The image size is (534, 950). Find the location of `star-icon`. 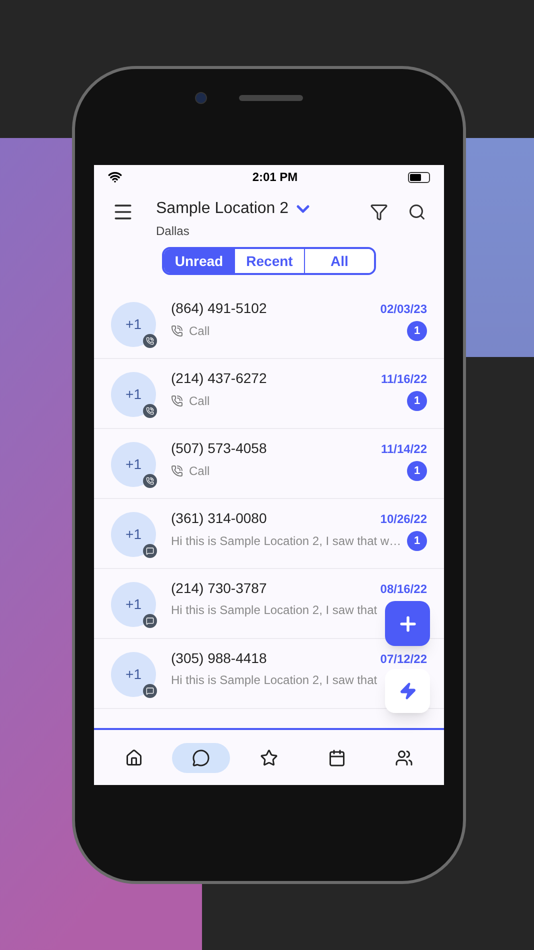

star-icon is located at coordinates (269, 757).